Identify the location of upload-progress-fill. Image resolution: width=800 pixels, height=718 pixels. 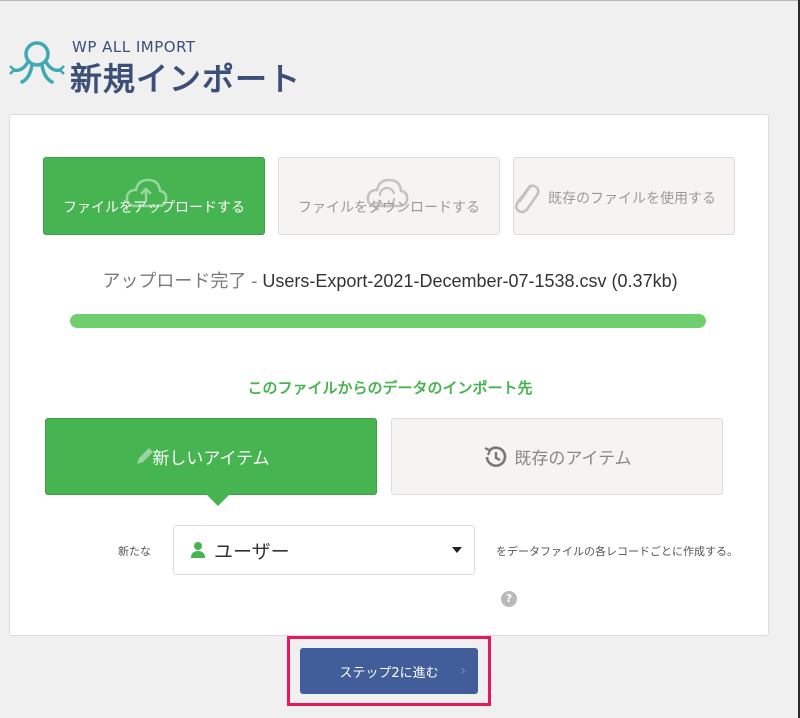
(388, 321).